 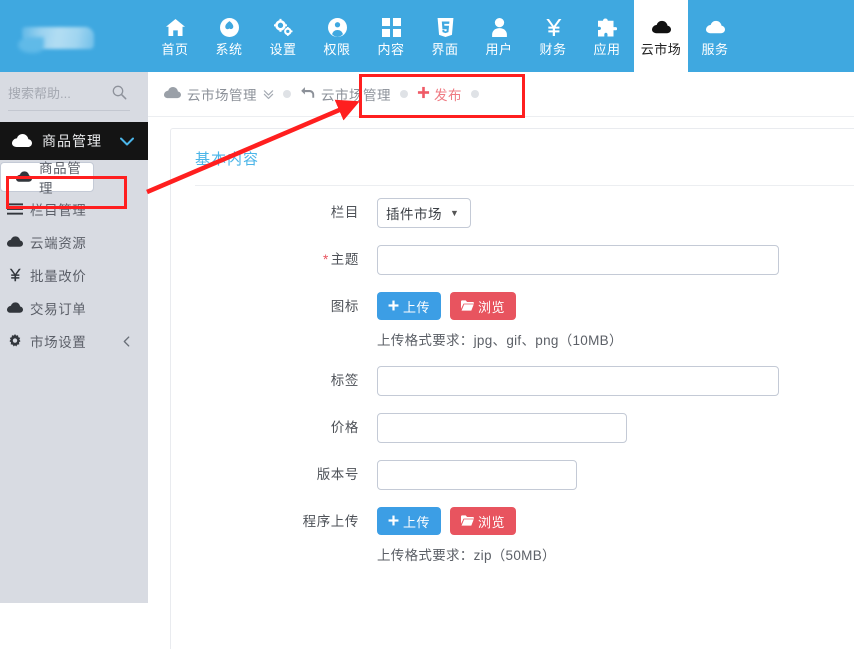 What do you see at coordinates (344, 212) in the screenshot?
I see `form-label-0: 栏目` at bounding box center [344, 212].